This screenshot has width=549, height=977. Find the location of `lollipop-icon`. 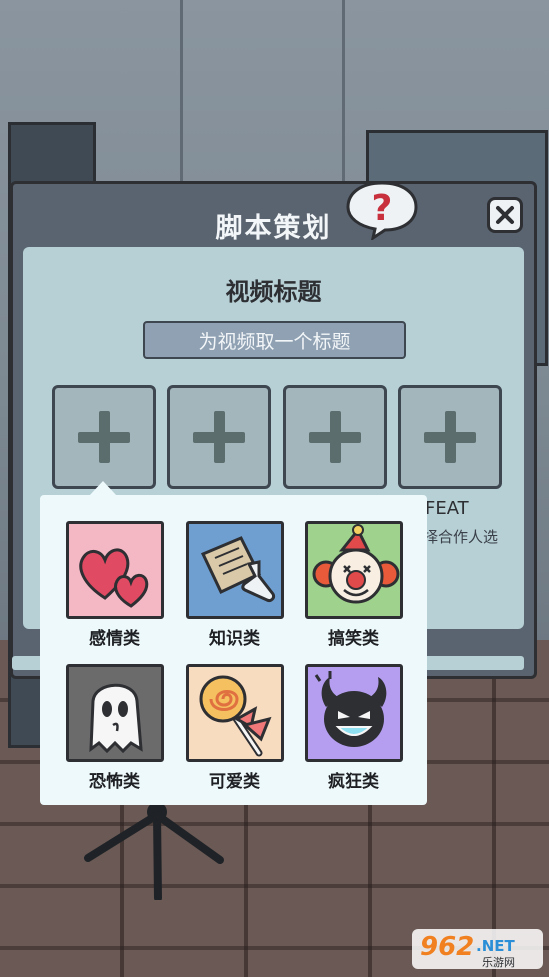

lollipop-icon is located at coordinates (234, 713).